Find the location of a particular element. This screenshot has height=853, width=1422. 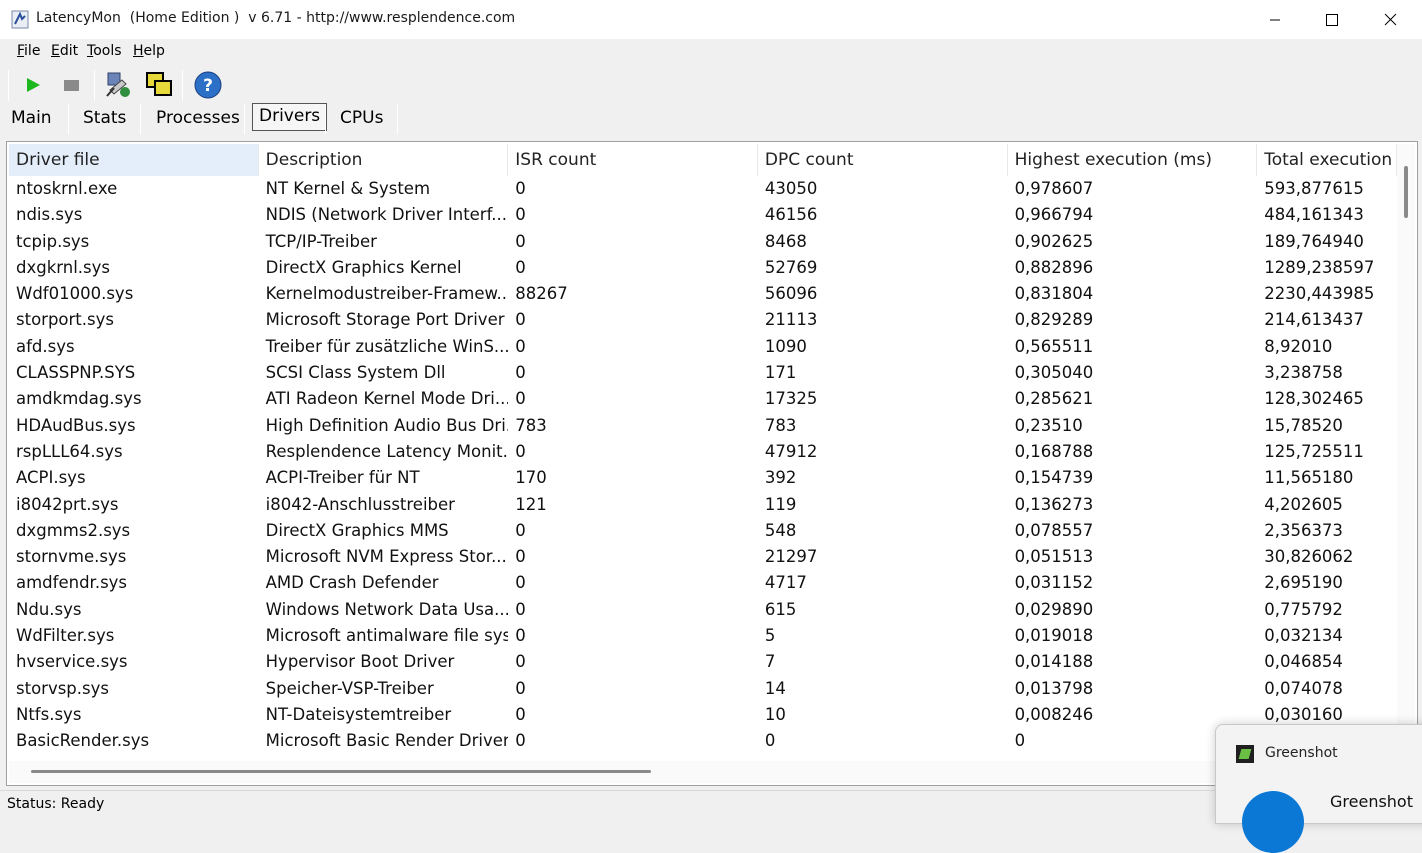

cell-description: DirectX Graphics Kernel is located at coordinates (363, 267).